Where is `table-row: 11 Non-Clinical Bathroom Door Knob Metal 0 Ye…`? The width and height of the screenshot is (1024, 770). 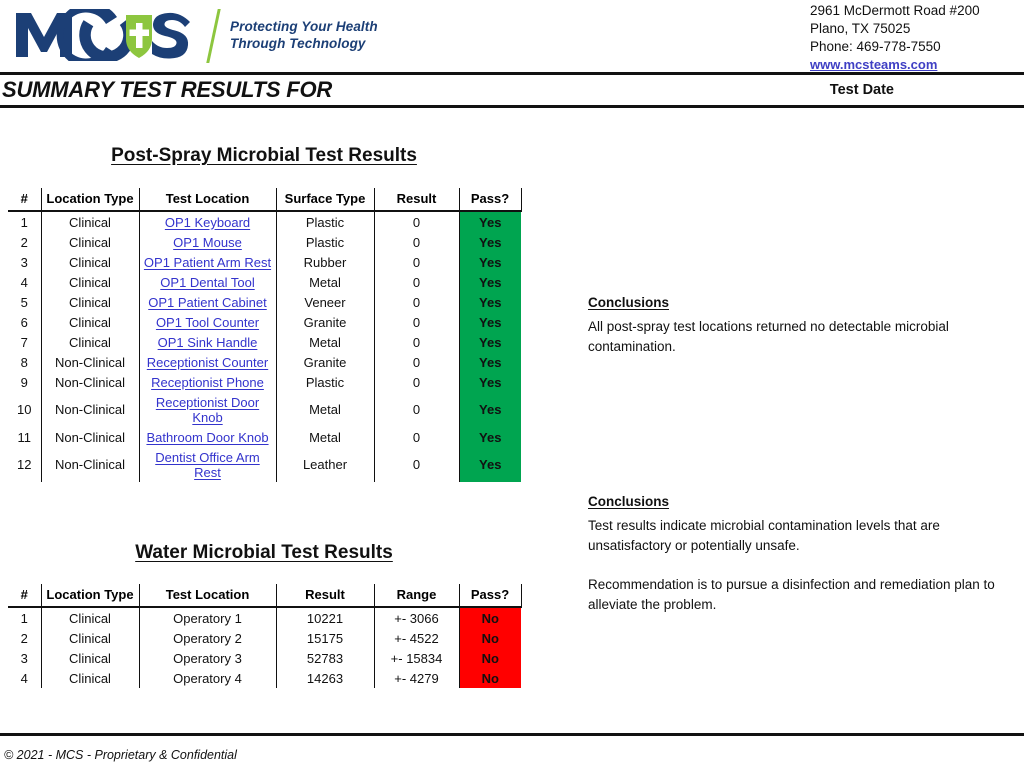 table-row: 11 Non-Clinical Bathroom Door Knob Metal 0 Ye… is located at coordinates (264, 437).